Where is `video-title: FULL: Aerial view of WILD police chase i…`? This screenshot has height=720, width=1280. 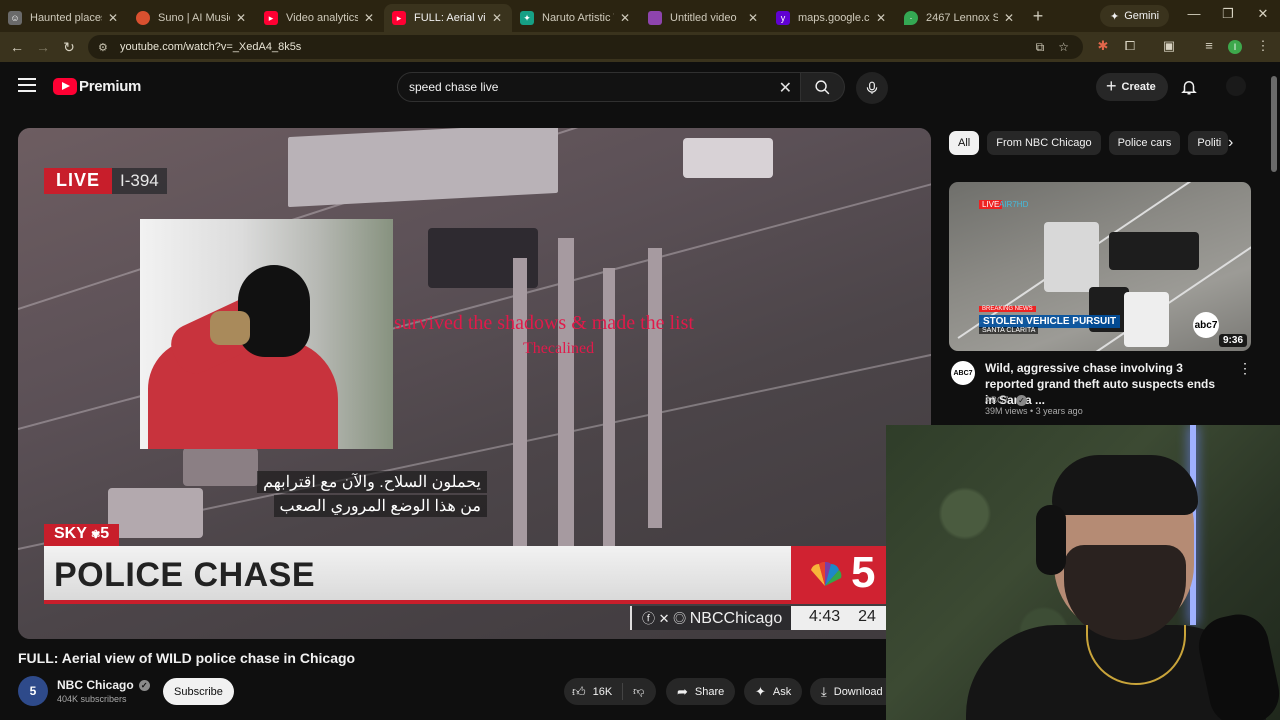 video-title: FULL: Aerial view of WILD police chase i… is located at coordinates (187, 658).